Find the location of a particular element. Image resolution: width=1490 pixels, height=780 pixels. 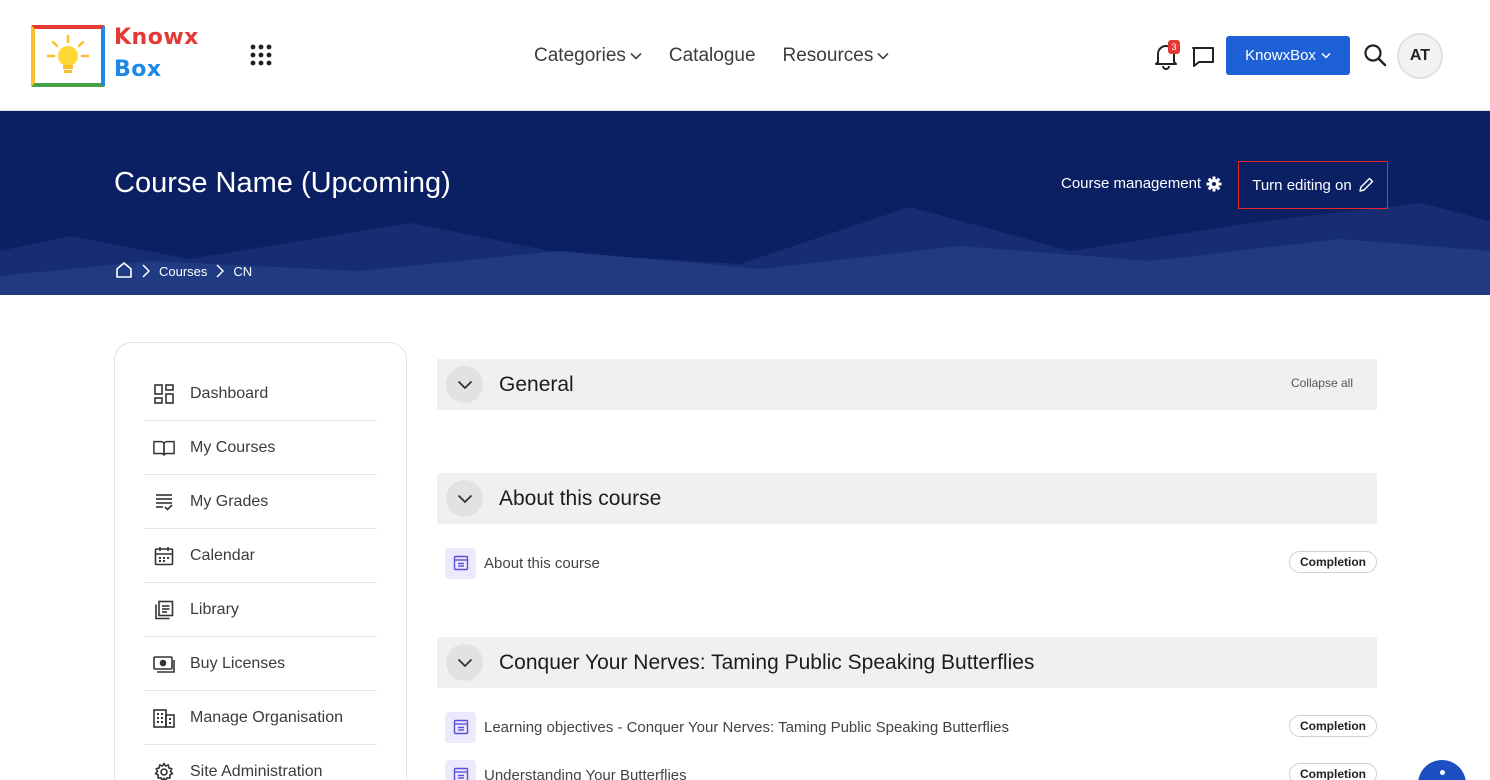

turn-editing-on-button: Turn editing on is located at coordinates (1313, 185).